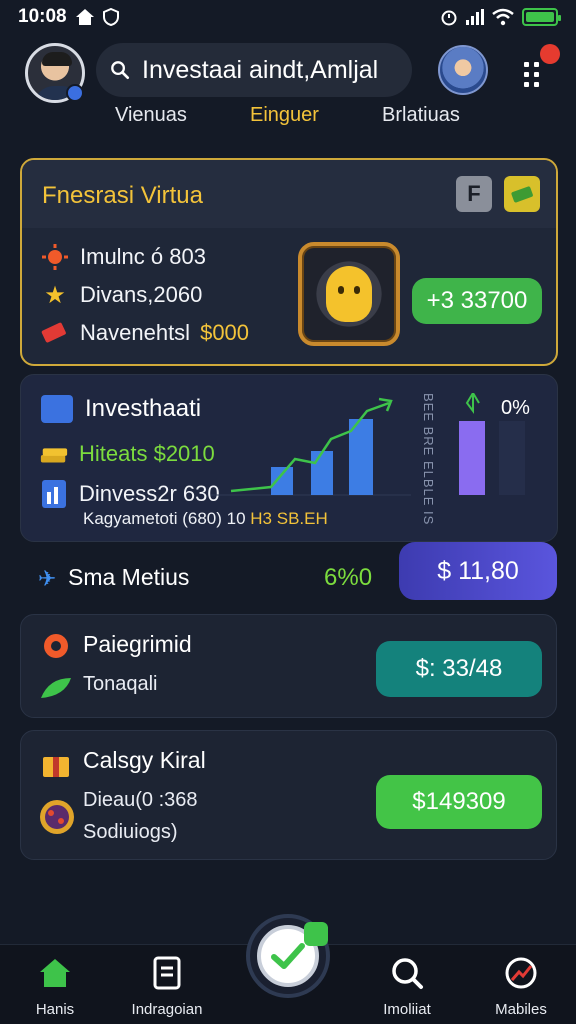 This screenshot has height=1024, width=576. What do you see at coordinates (47, 578) in the screenshot?
I see `bird-icon: ✈` at bounding box center [47, 578].